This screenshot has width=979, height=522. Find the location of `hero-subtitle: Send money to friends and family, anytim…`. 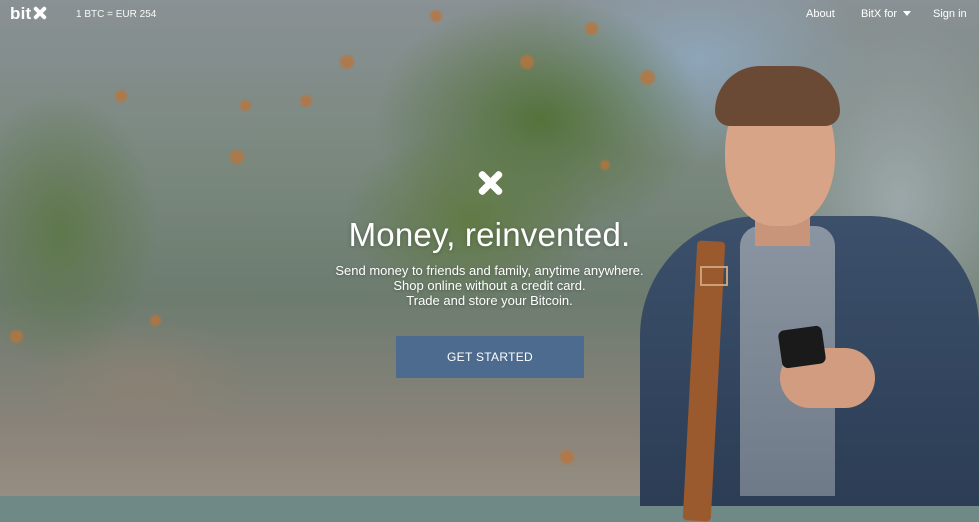

hero-subtitle: Send money to friends and family, anytim… is located at coordinates (489, 285).